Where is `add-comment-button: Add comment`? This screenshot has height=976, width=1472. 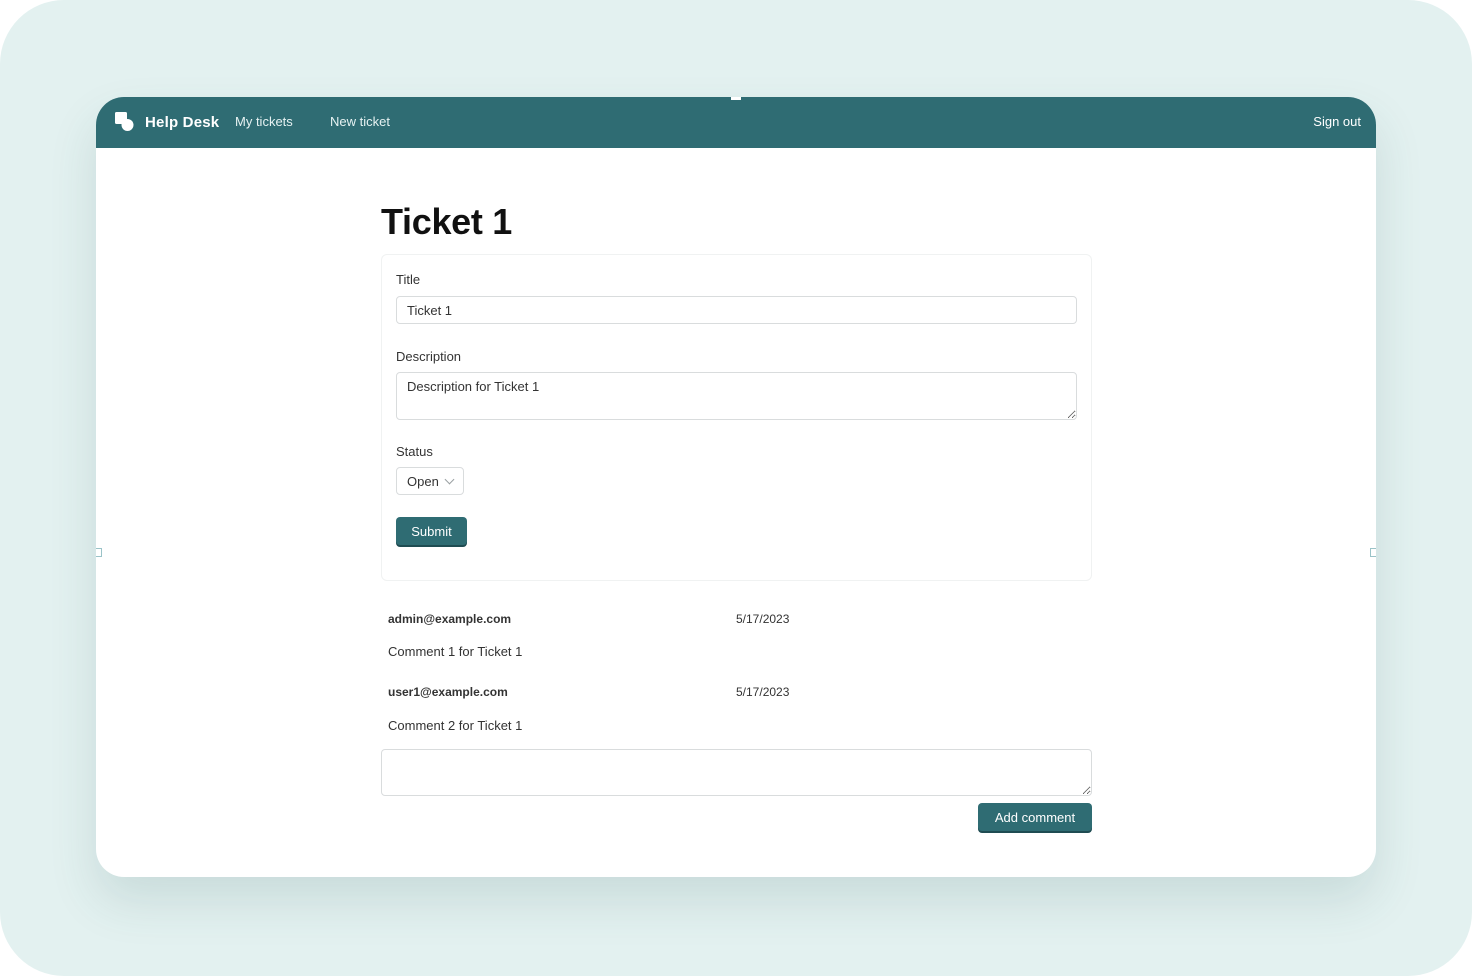 add-comment-button: Add comment is located at coordinates (1035, 817).